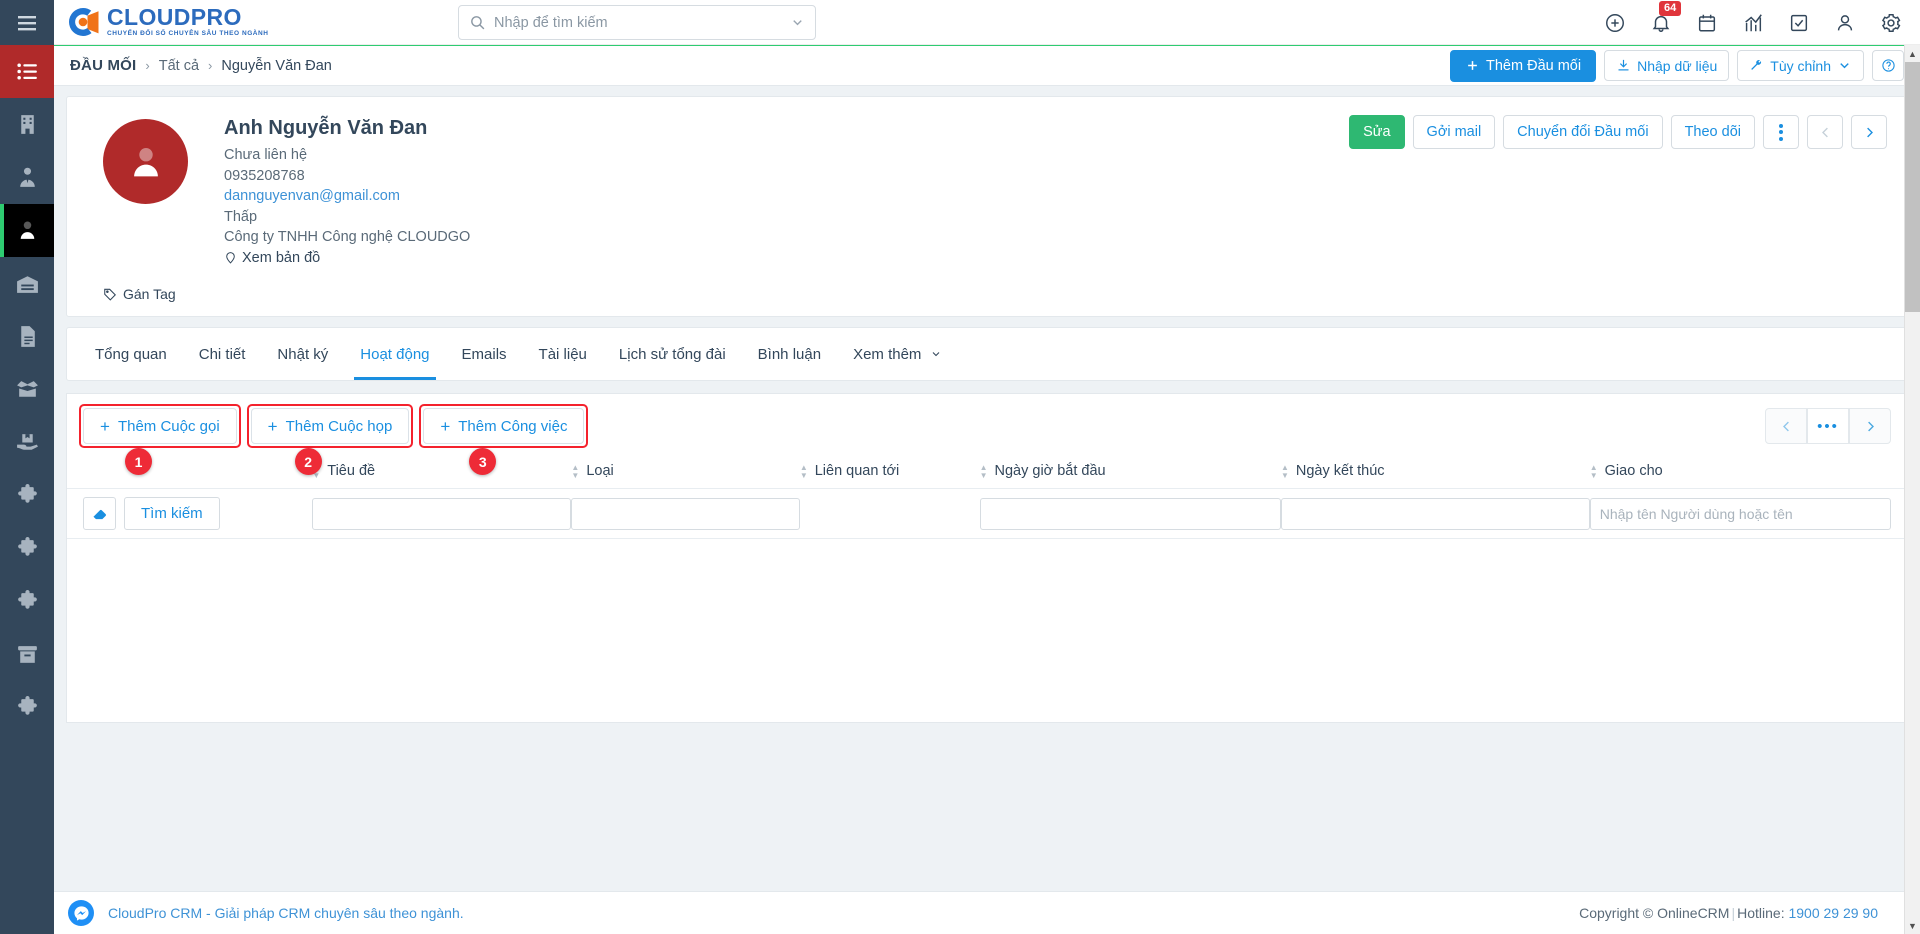 This screenshot has width=1920, height=934. Describe the element at coordinates (1845, 23) in the screenshot. I see `user-icon` at that location.